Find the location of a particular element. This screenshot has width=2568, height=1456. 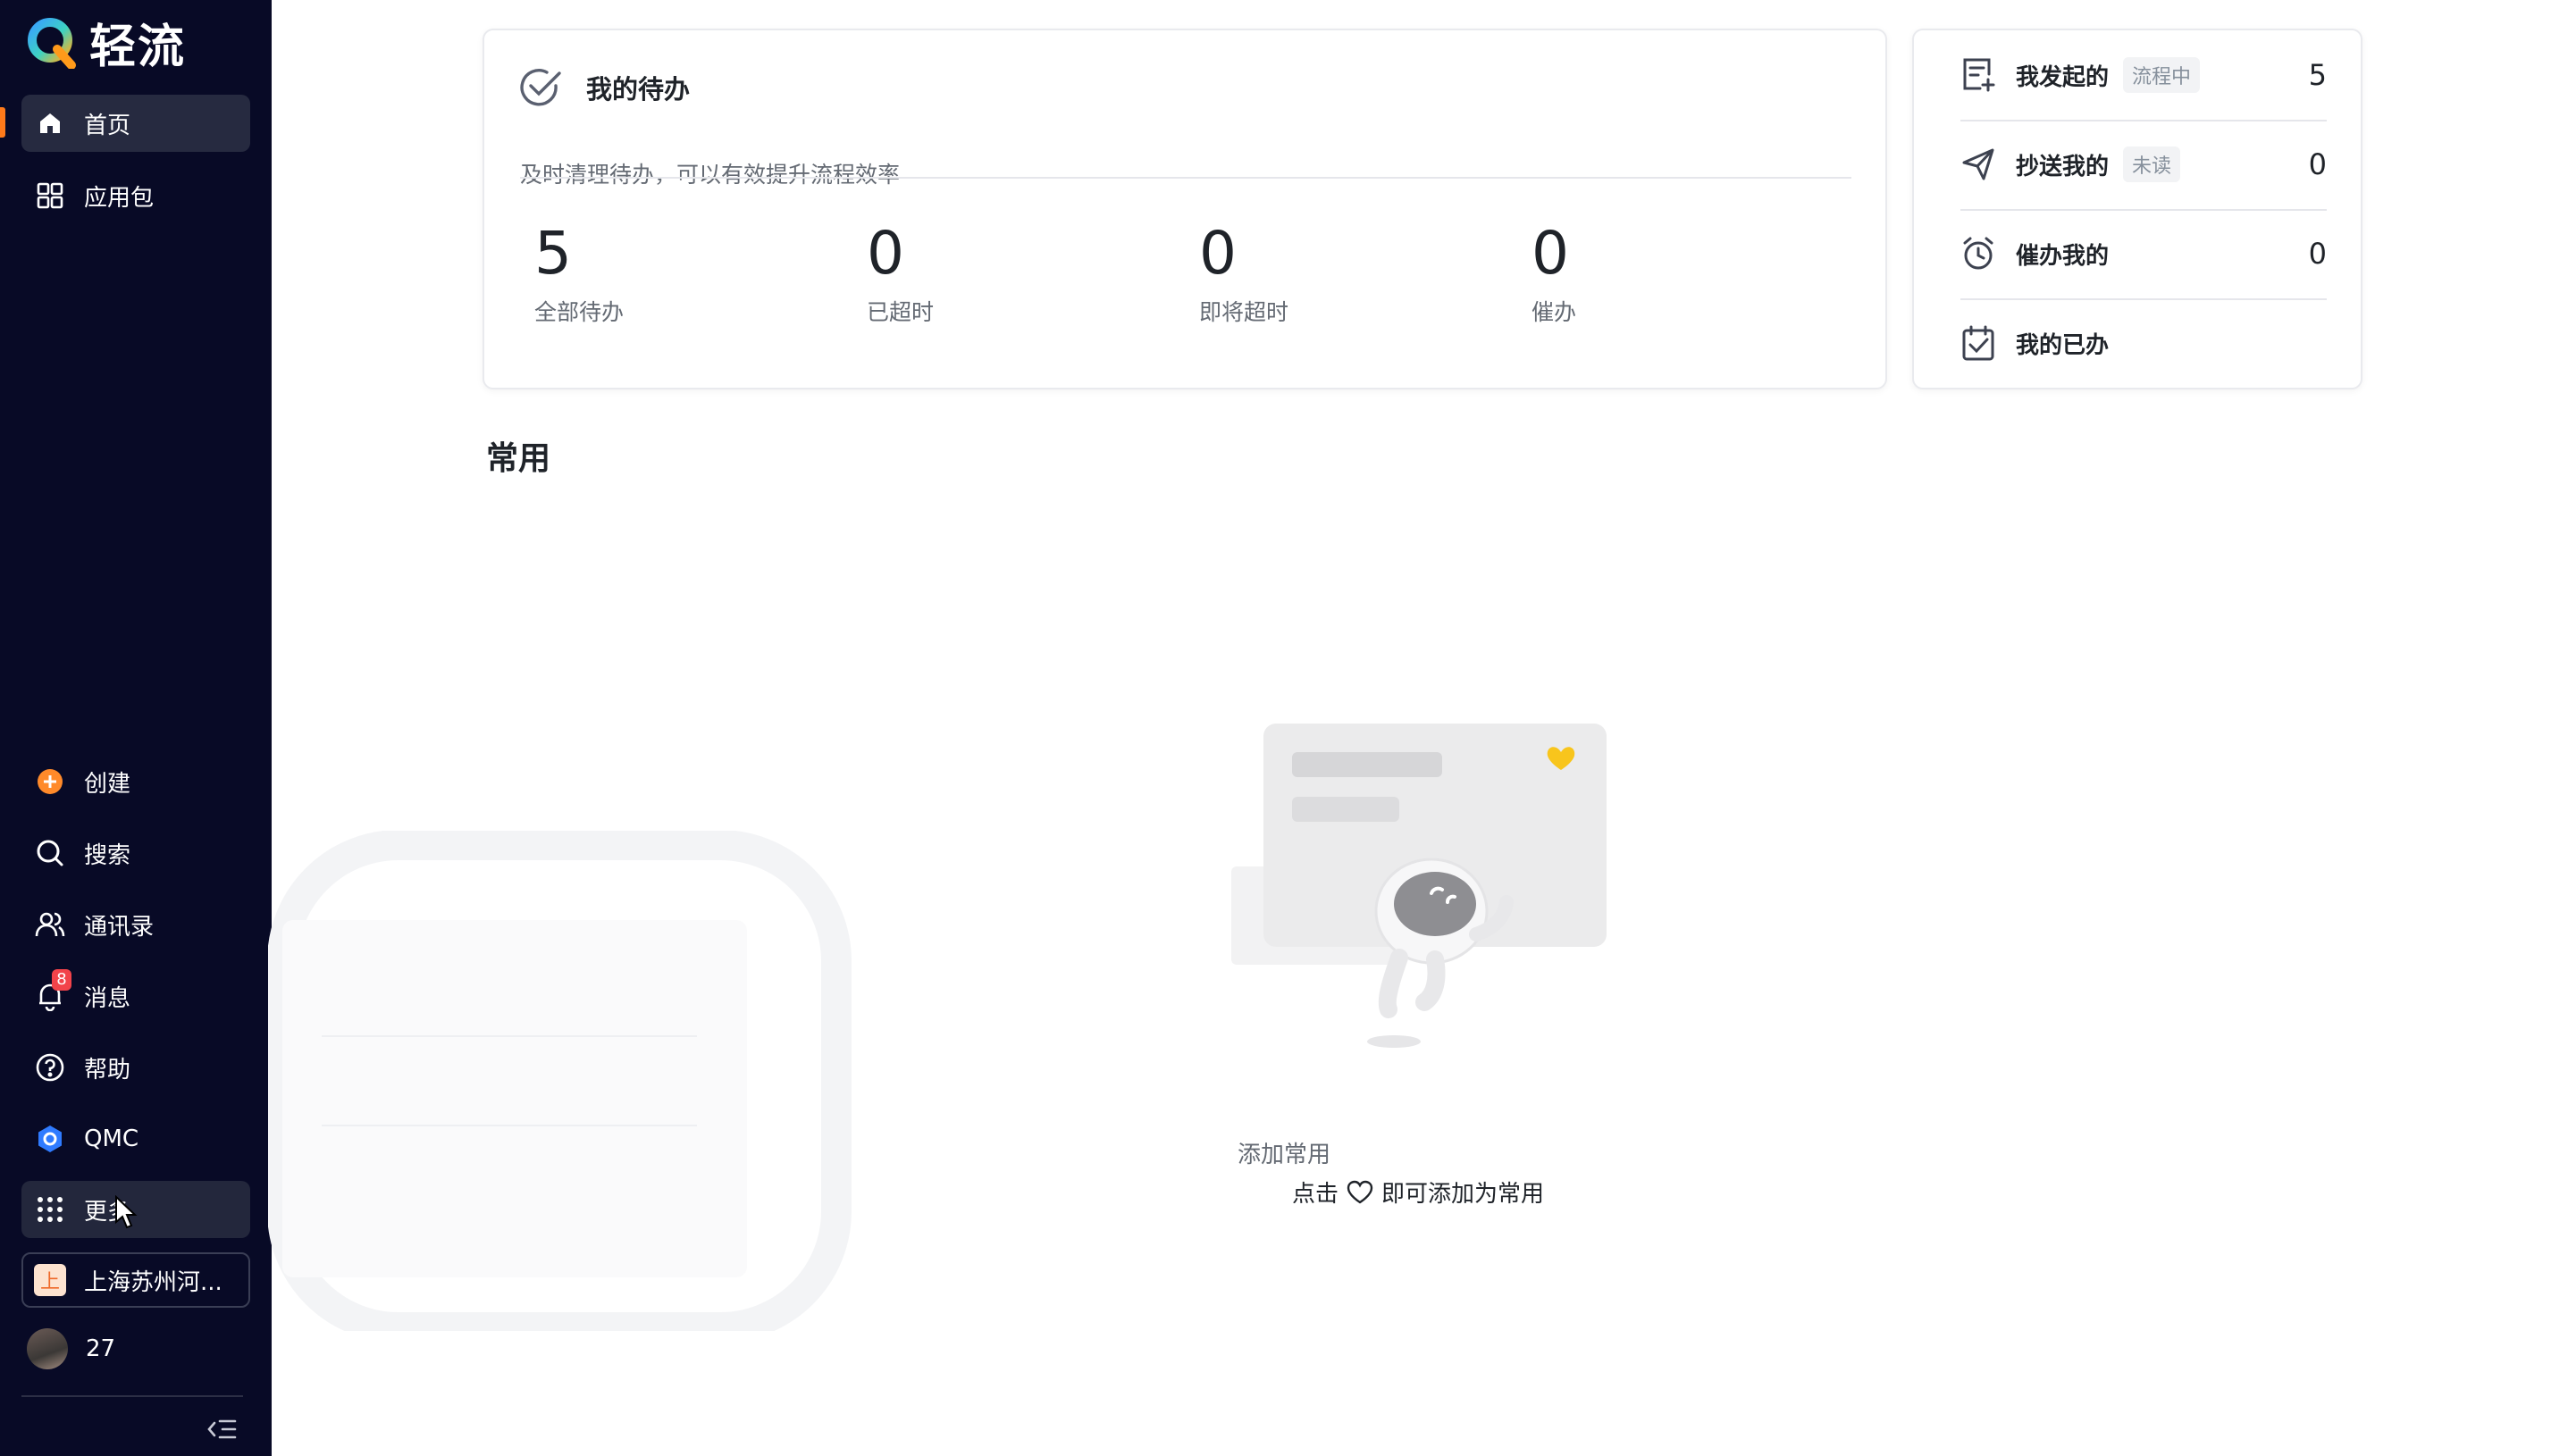

common-section-title: 常用 is located at coordinates (518, 458).